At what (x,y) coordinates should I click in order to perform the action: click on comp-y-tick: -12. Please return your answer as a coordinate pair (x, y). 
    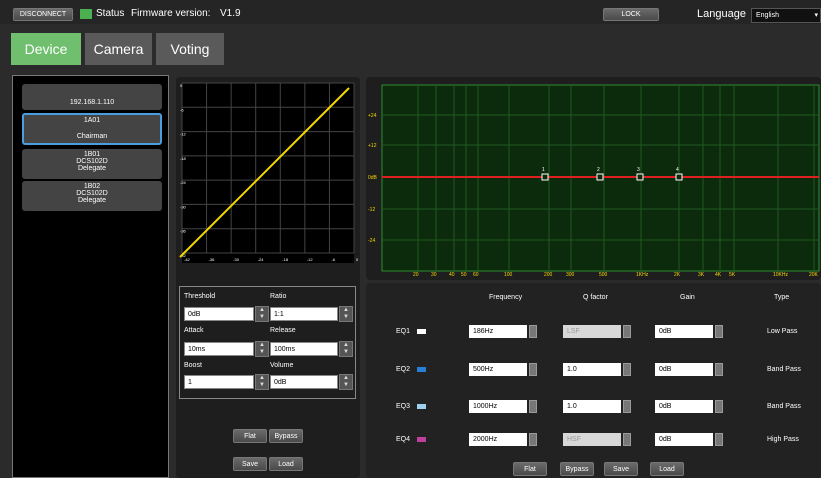
    Looking at the image, I should click on (183, 134).